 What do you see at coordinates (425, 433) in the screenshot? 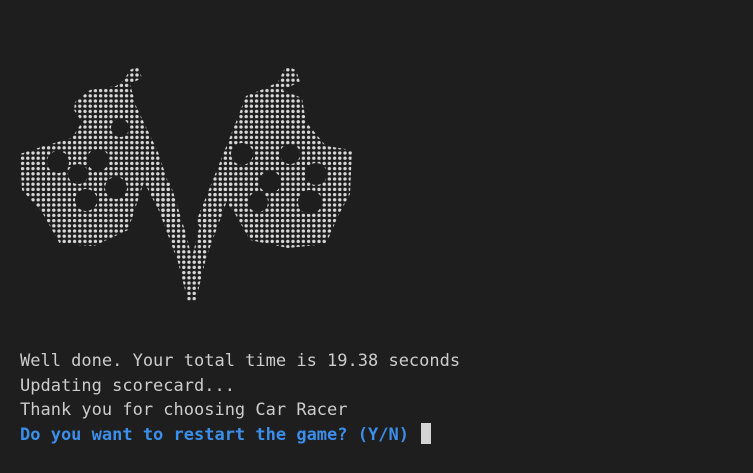
I see `text-cursor` at bounding box center [425, 433].